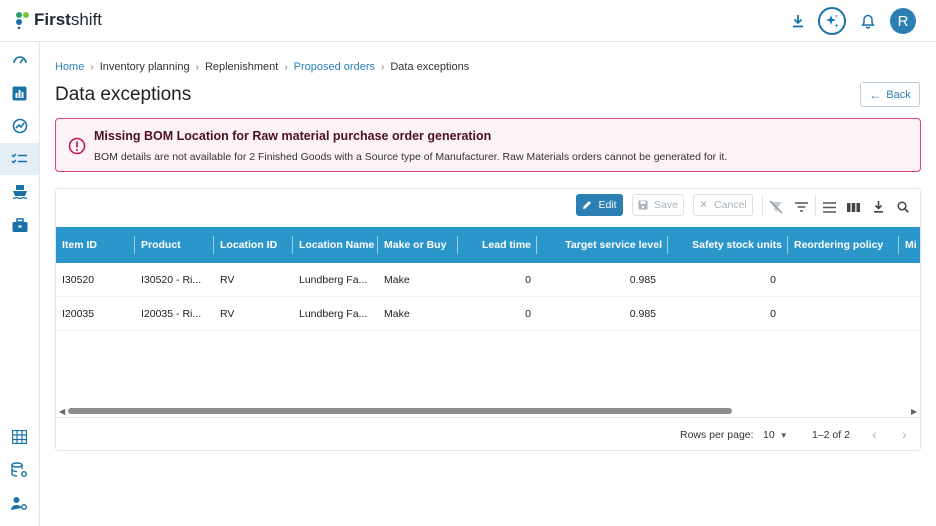 The width and height of the screenshot is (936, 526). I want to click on scroll-left-icon: ◀, so click(62, 411).